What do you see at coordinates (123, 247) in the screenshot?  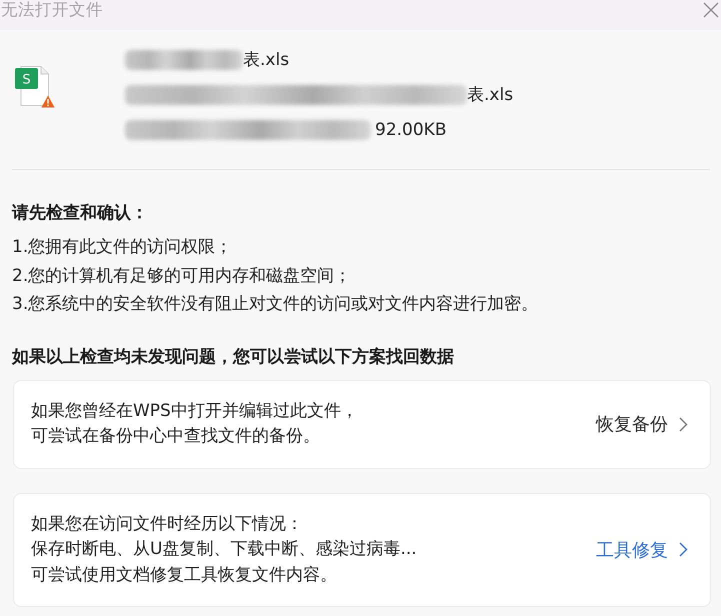 I see `checklist-item: 1.您拥有此文件的访问权限；` at bounding box center [123, 247].